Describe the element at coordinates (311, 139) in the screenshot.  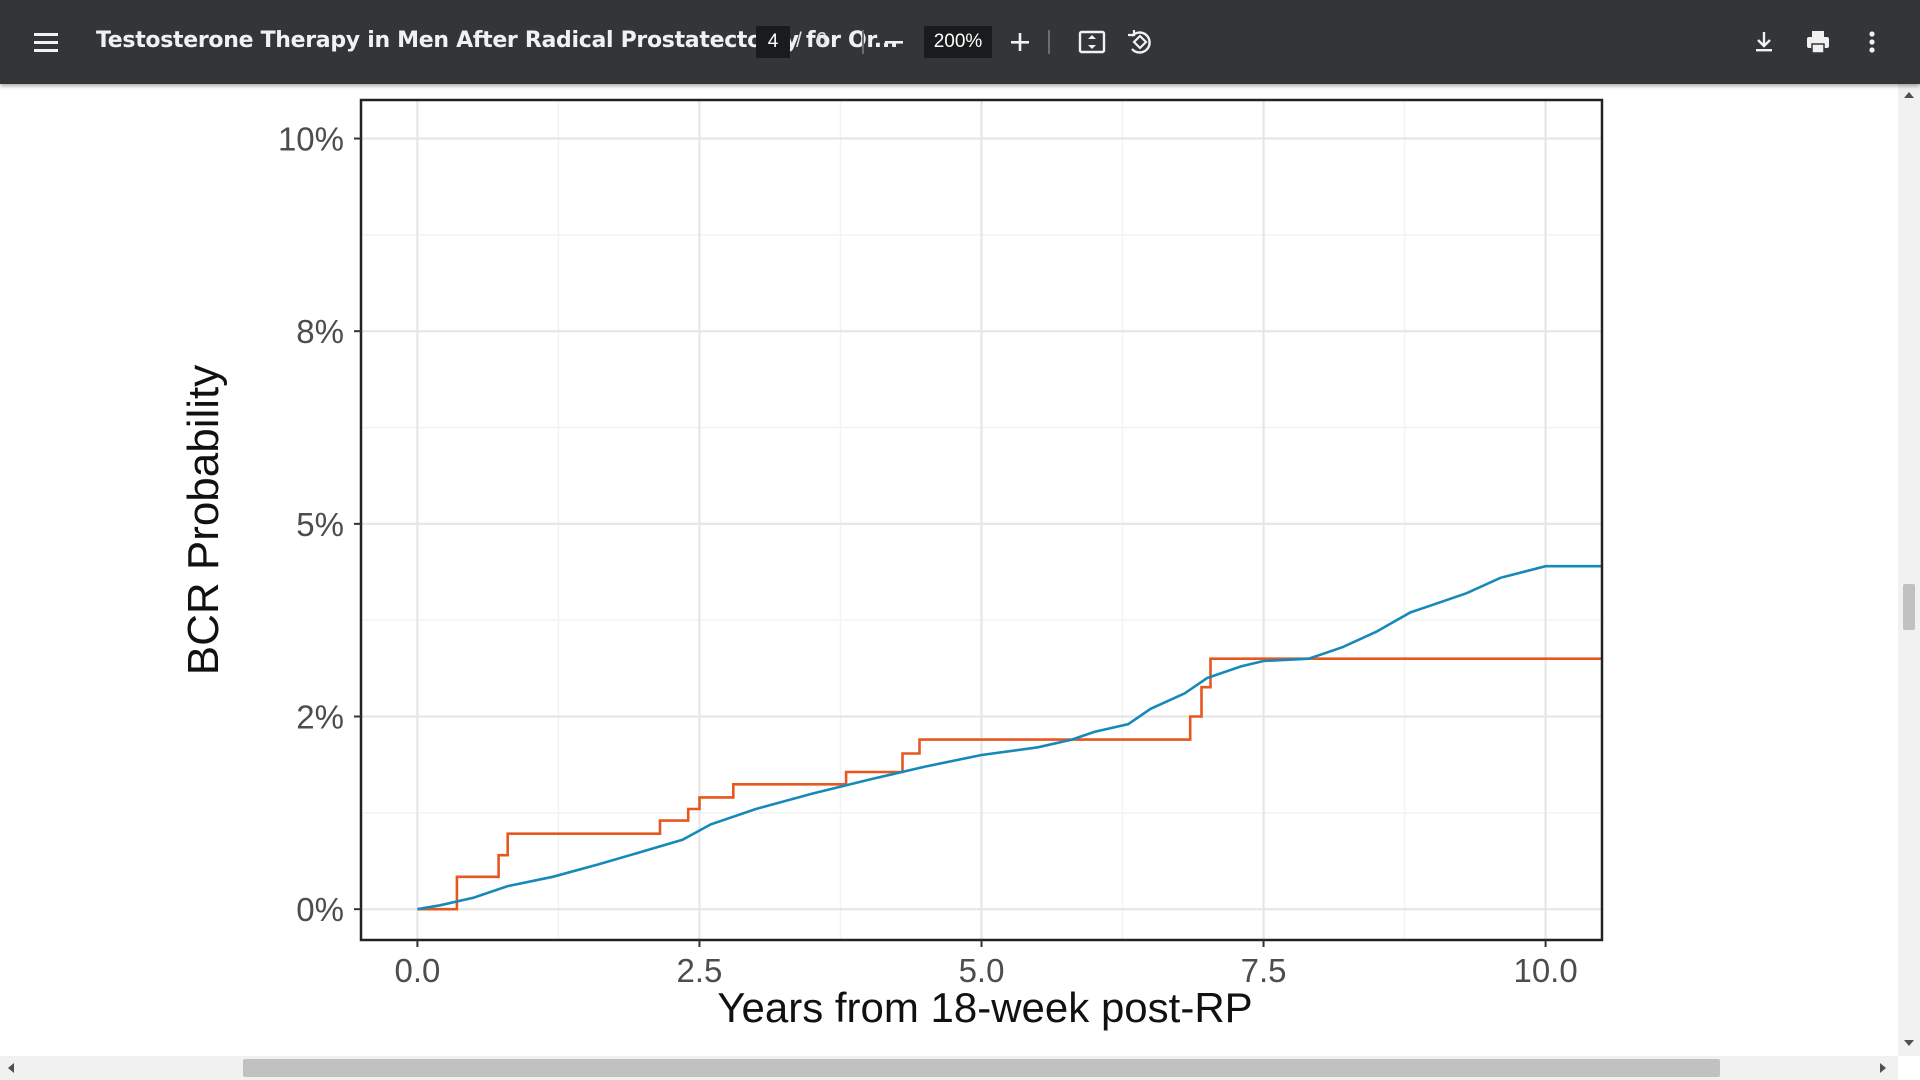
I see `y-tick-label: 10%` at that location.